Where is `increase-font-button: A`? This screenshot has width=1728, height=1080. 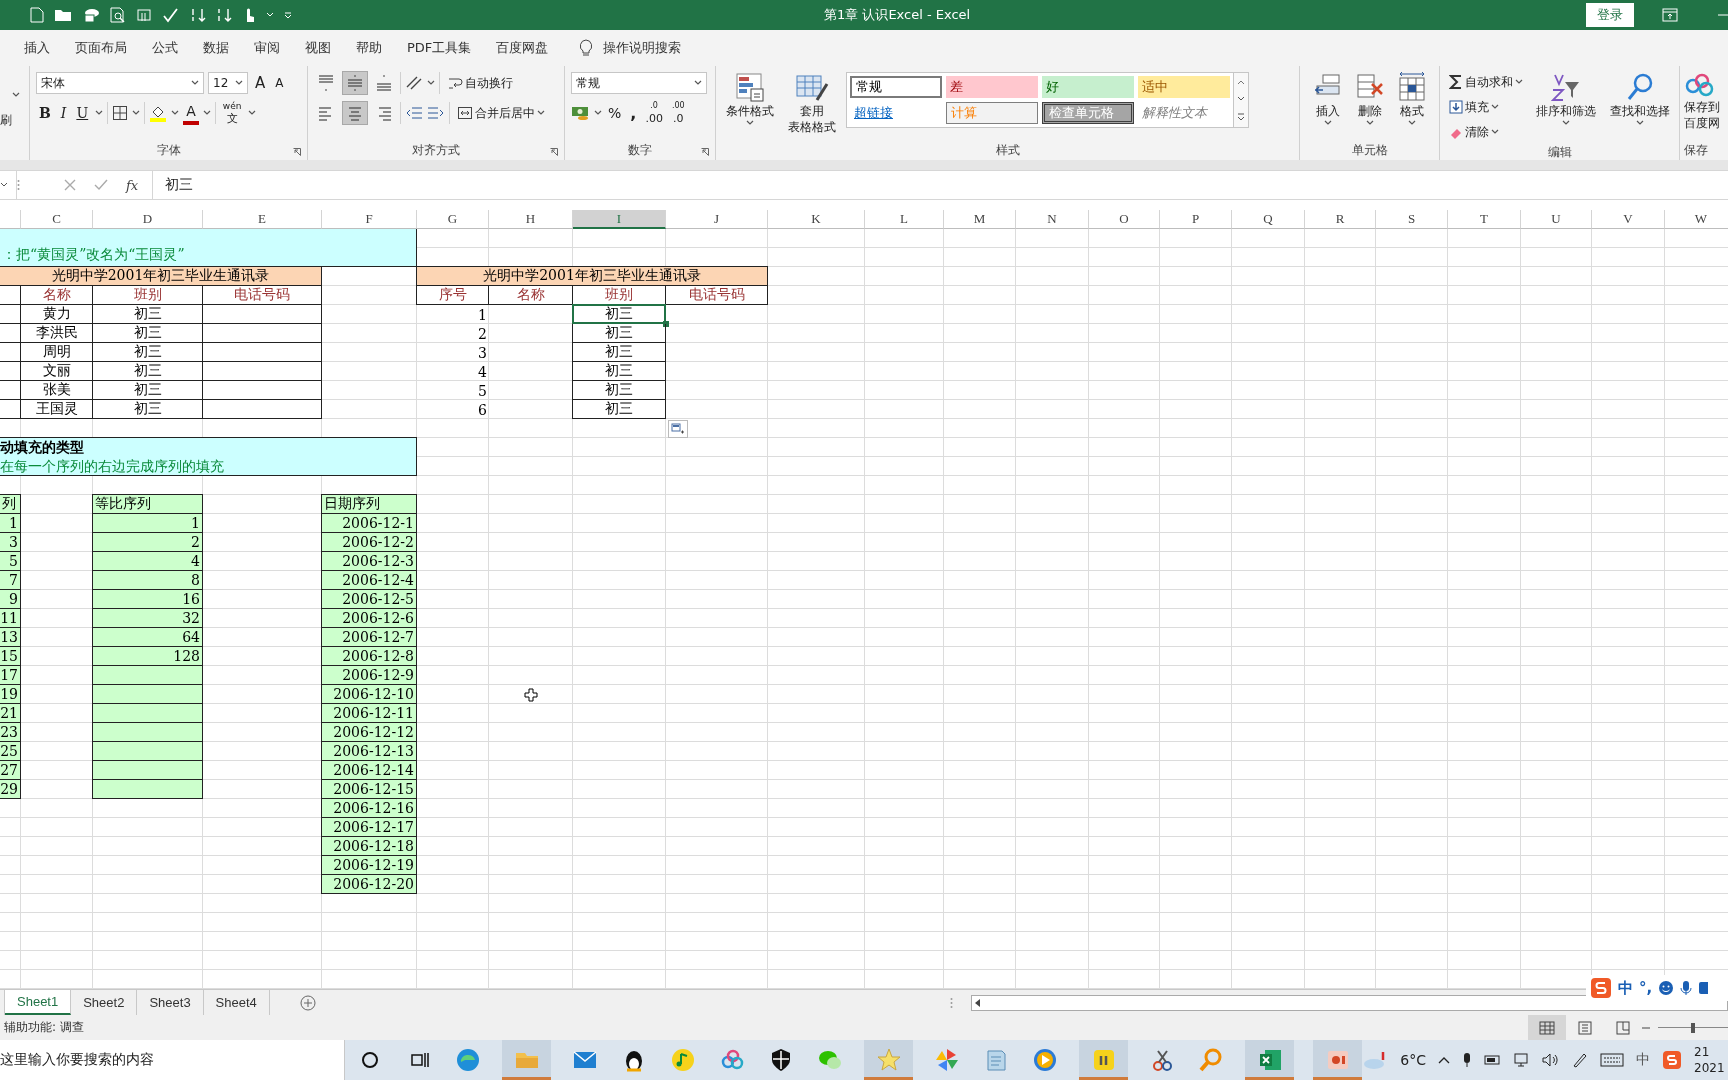 increase-font-button: A is located at coordinates (260, 83).